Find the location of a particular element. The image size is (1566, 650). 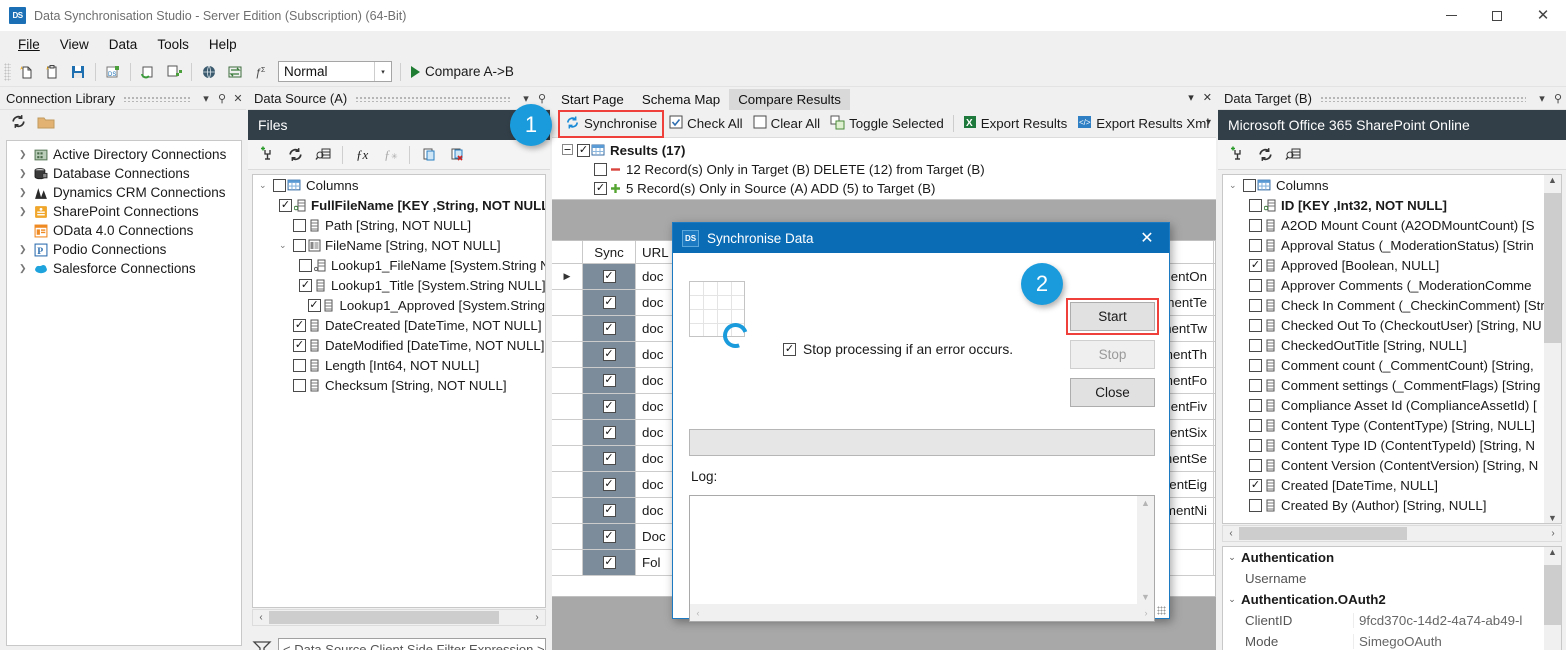

swap-ab-icon is located at coordinates (235, 72).